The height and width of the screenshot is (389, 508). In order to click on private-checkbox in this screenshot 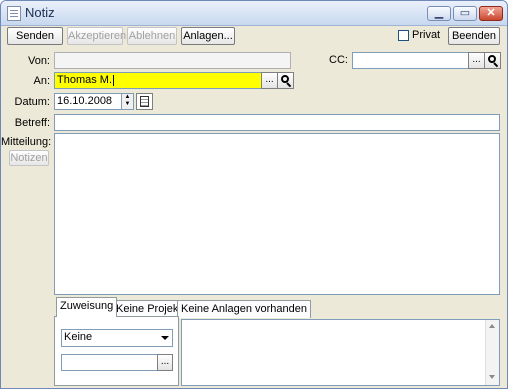, I will do `click(403, 35)`.